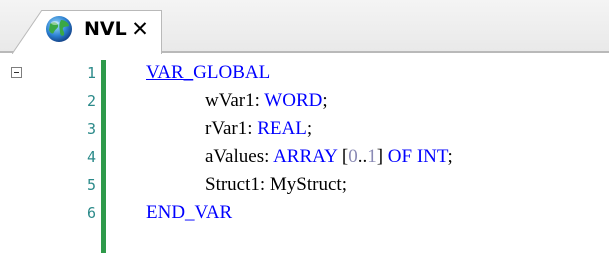 Image resolution: width=609 pixels, height=253 pixels. What do you see at coordinates (27, 32) in the screenshot?
I see `tab-edge` at bounding box center [27, 32].